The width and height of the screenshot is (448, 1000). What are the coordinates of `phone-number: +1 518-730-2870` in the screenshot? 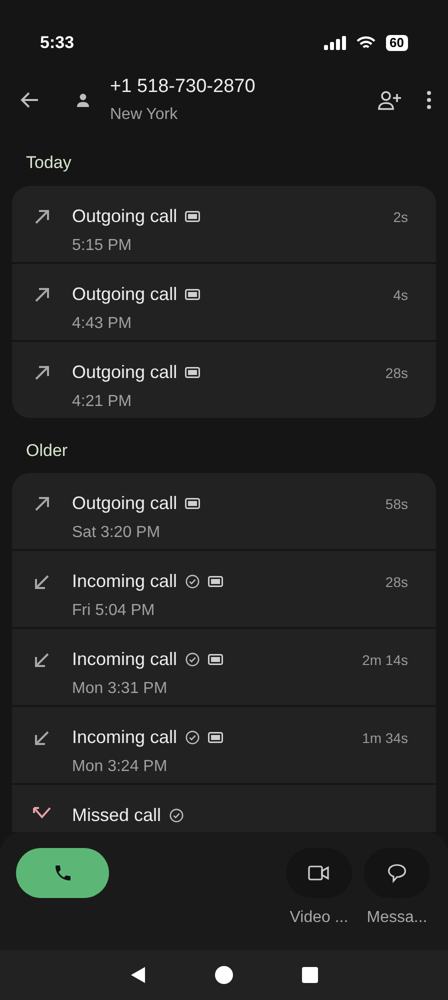 It's located at (183, 86).